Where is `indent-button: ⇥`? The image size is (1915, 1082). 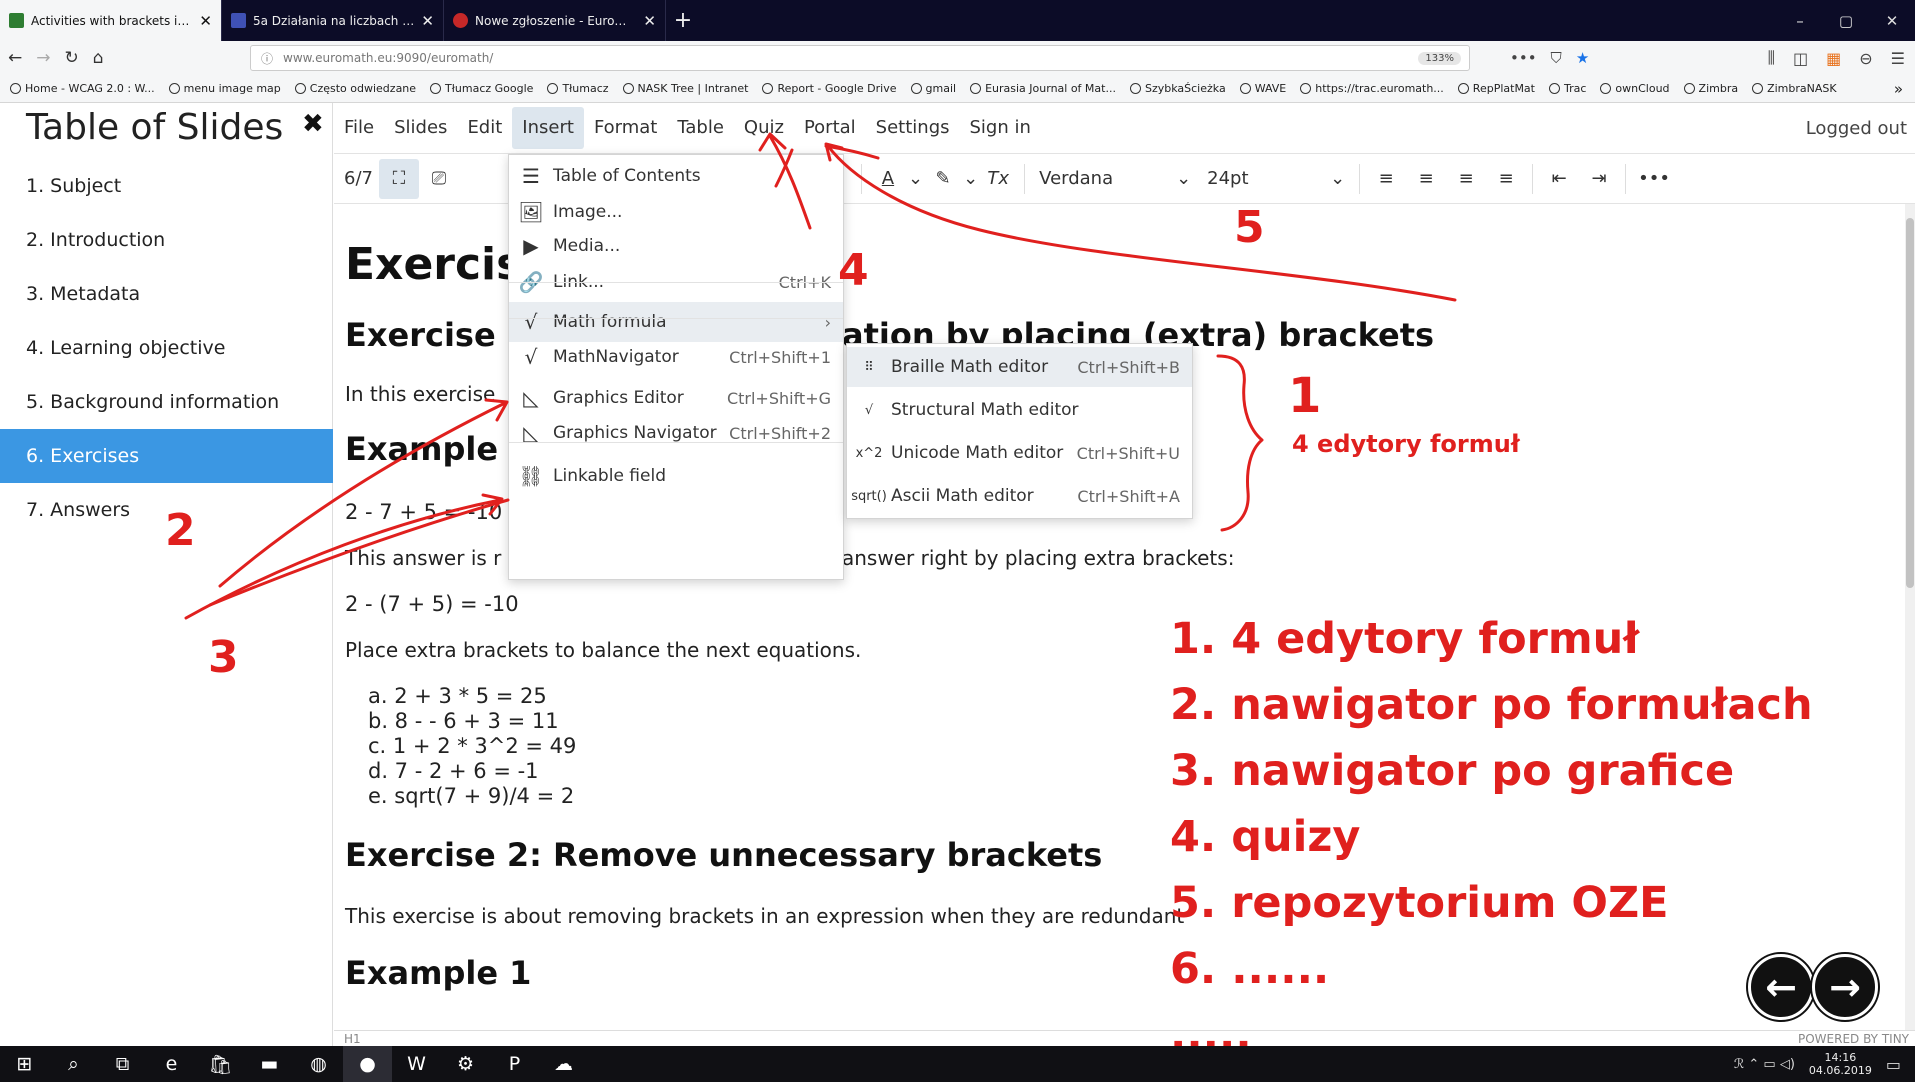 indent-button: ⇥ is located at coordinates (1599, 179).